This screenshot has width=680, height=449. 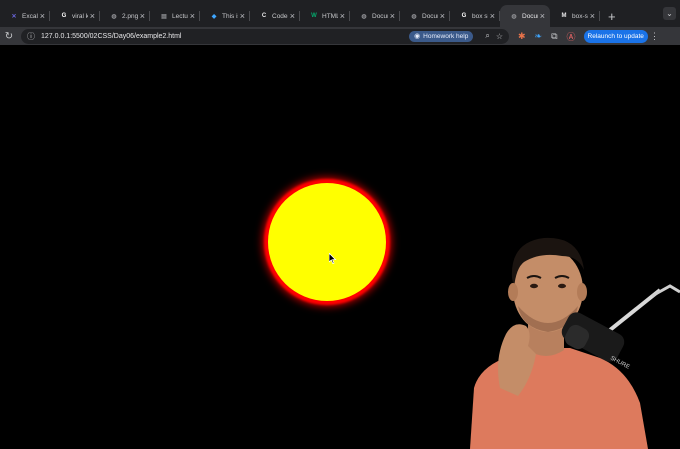 What do you see at coordinates (180, 16) in the screenshot?
I see `tab-title: Lectur` at bounding box center [180, 16].